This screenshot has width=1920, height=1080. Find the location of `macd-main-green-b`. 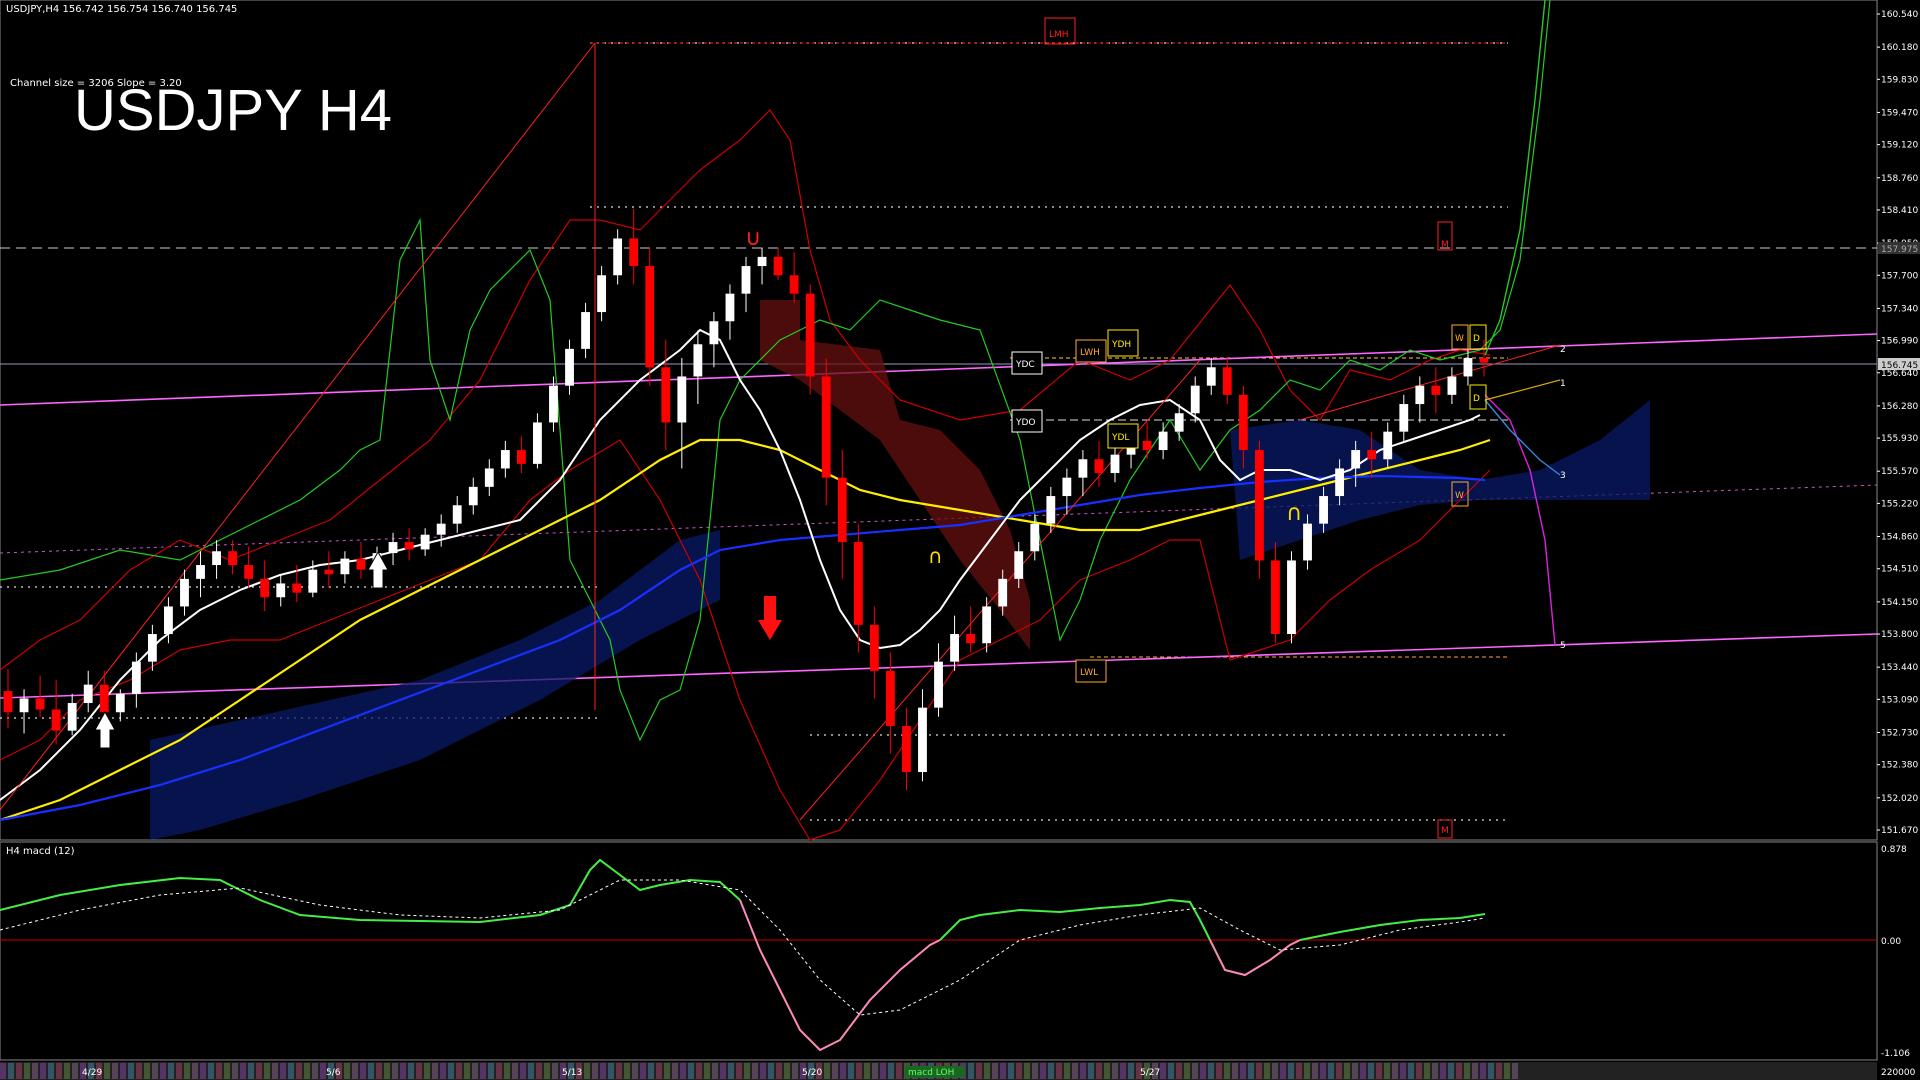

macd-main-green-b is located at coordinates (1075, 919).